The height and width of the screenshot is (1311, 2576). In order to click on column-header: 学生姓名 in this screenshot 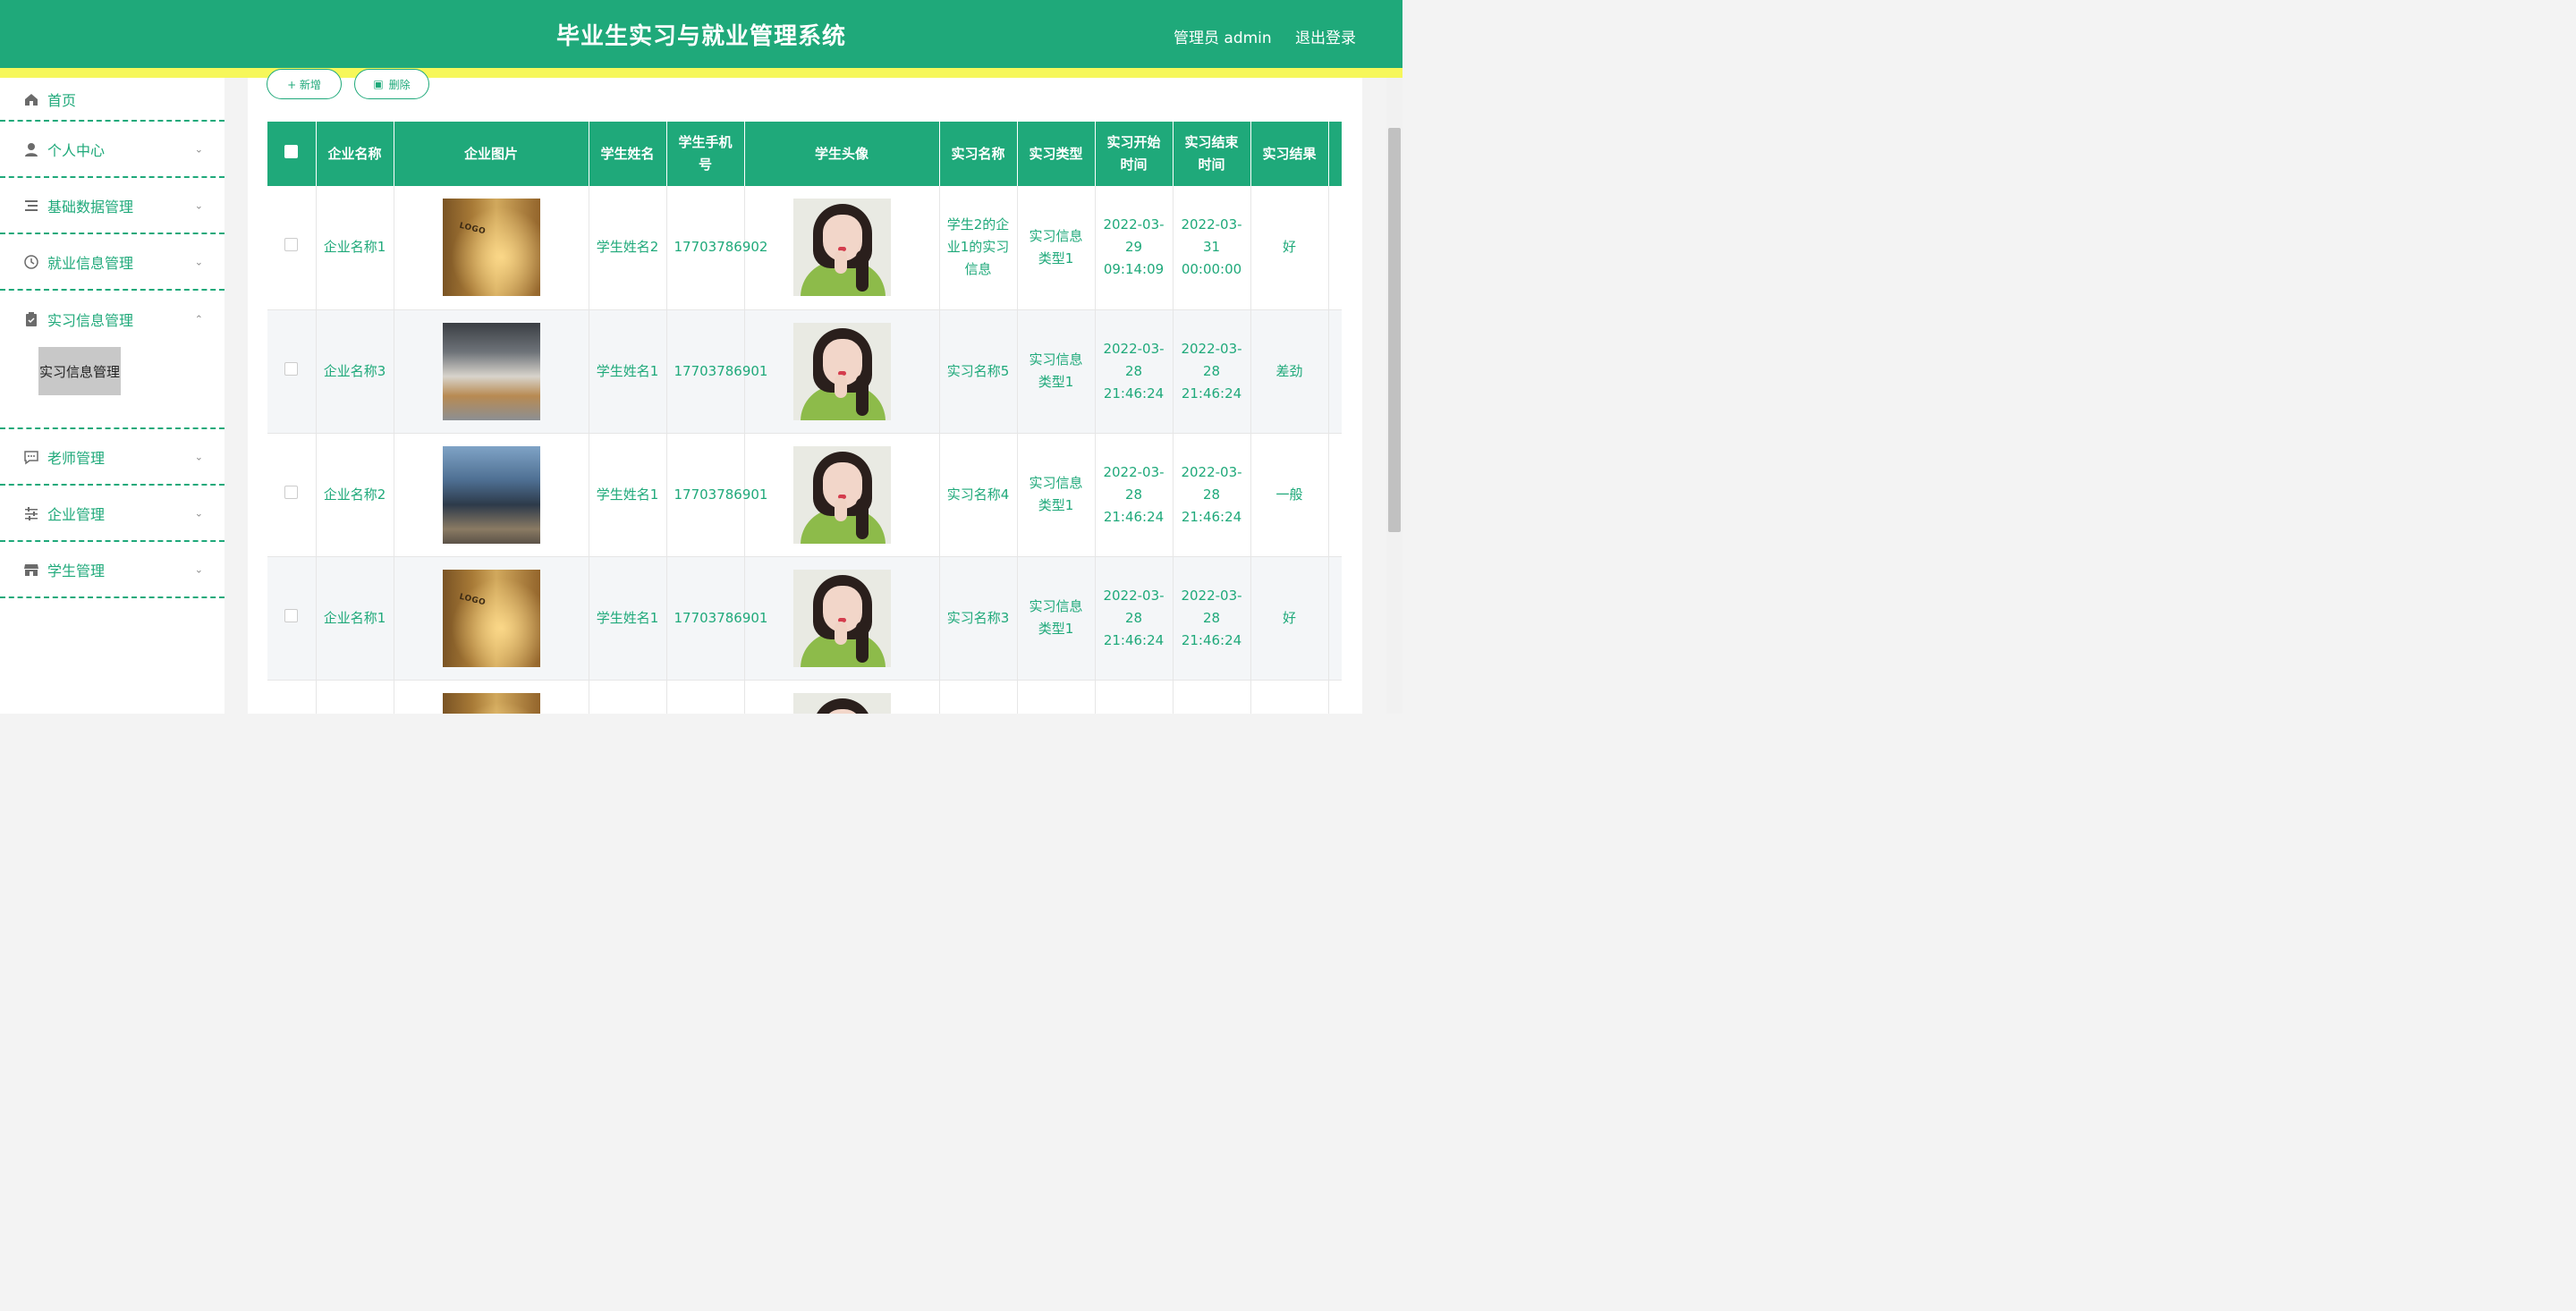, I will do `click(628, 154)`.